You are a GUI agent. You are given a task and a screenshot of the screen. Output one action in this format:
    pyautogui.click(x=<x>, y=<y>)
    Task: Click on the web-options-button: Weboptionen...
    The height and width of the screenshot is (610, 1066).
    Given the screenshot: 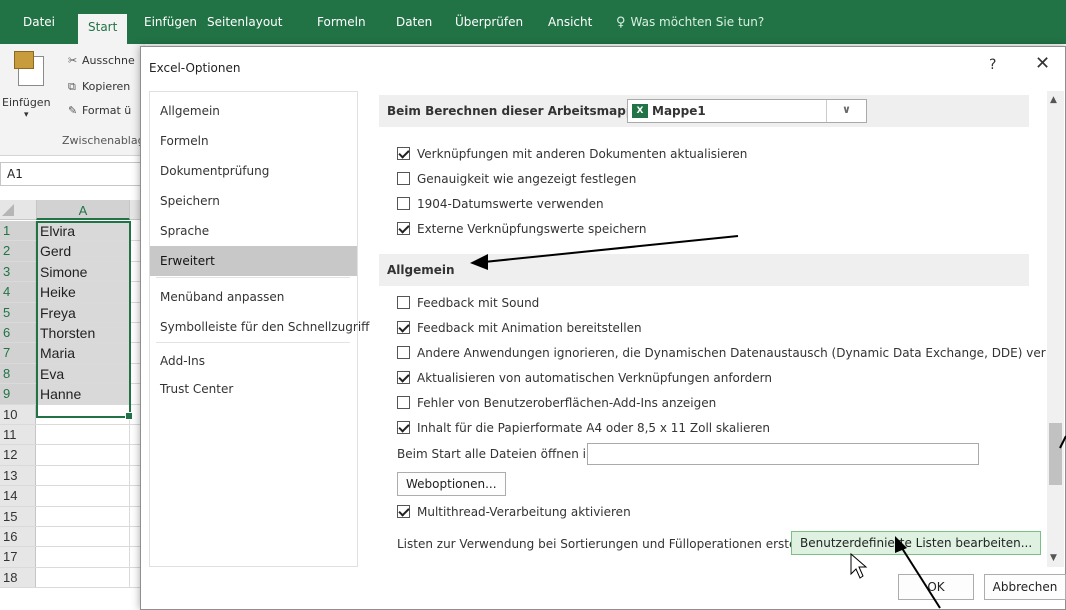 What is the action you would take?
    pyautogui.click(x=451, y=484)
    